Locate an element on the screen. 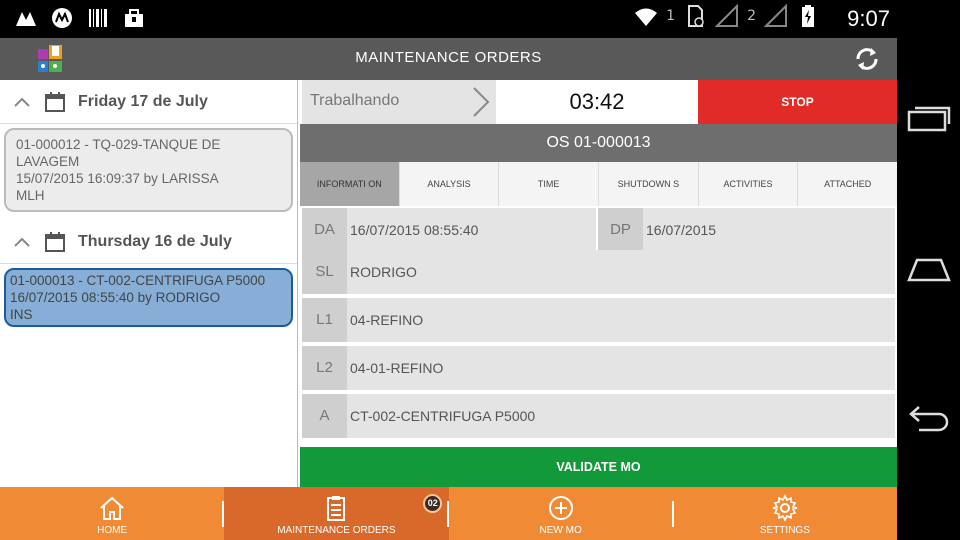  order-card-title: 01-000012 - TQ-029-TANQUE DE LAVAGEM is located at coordinates (118, 153).